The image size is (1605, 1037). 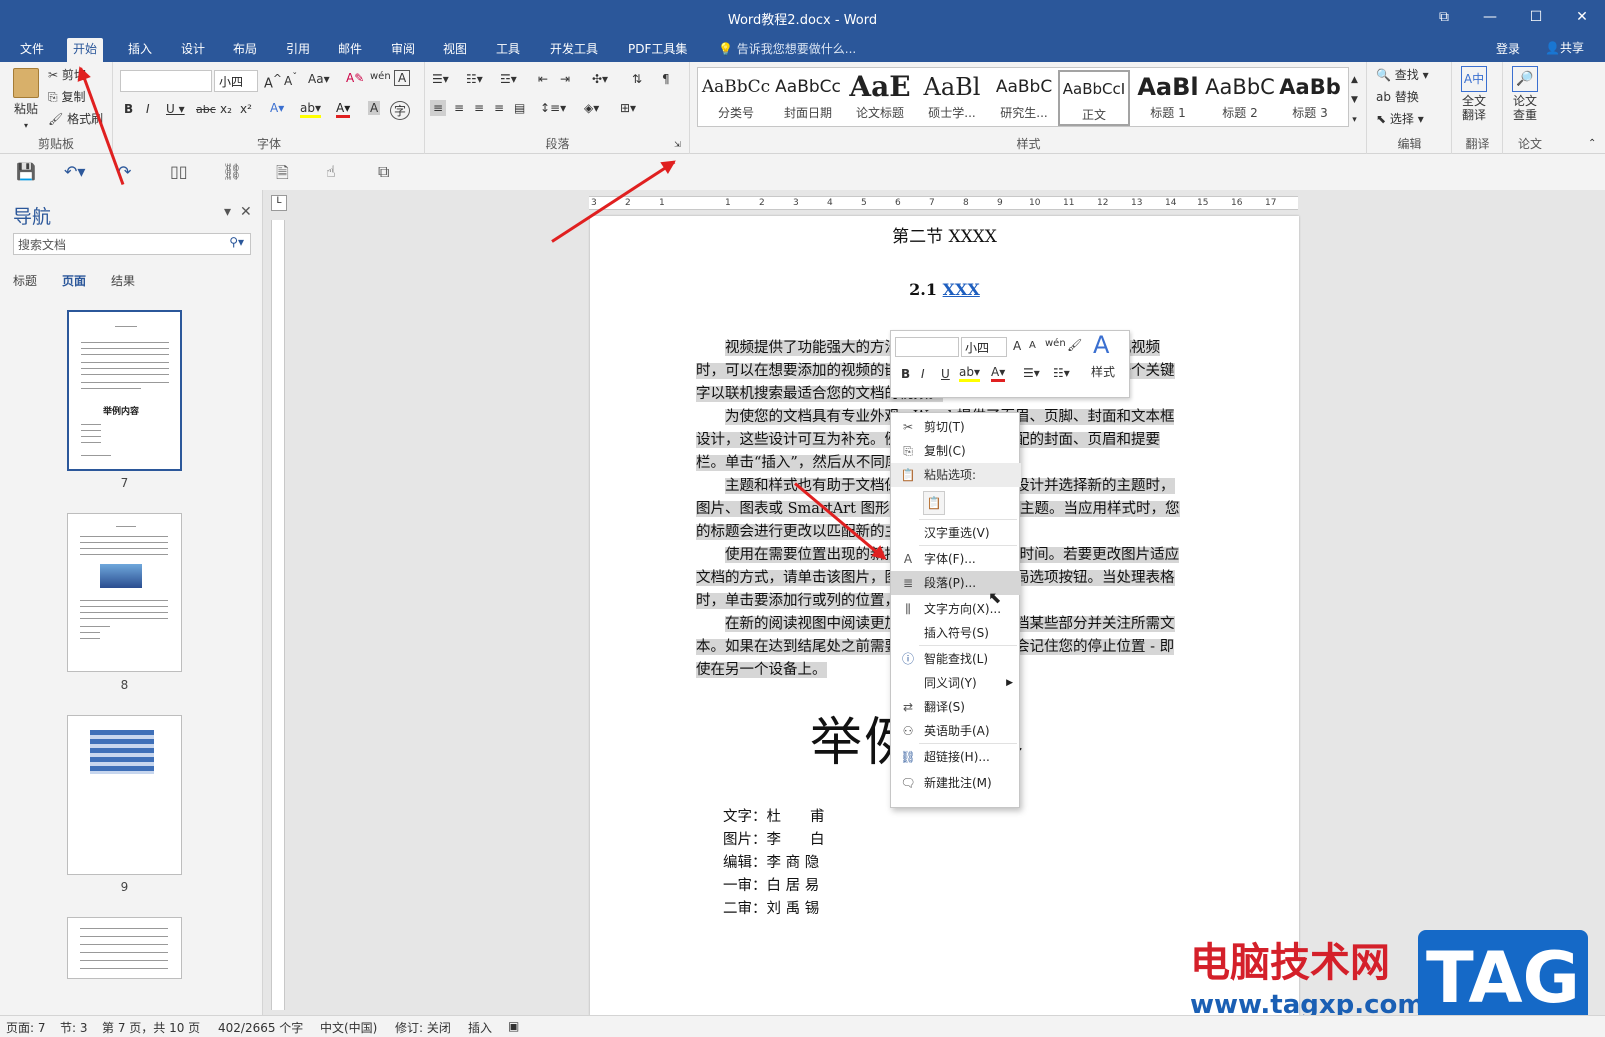 I want to click on menu-item-reconvert: 汉字重选(V), so click(x=956, y=533).